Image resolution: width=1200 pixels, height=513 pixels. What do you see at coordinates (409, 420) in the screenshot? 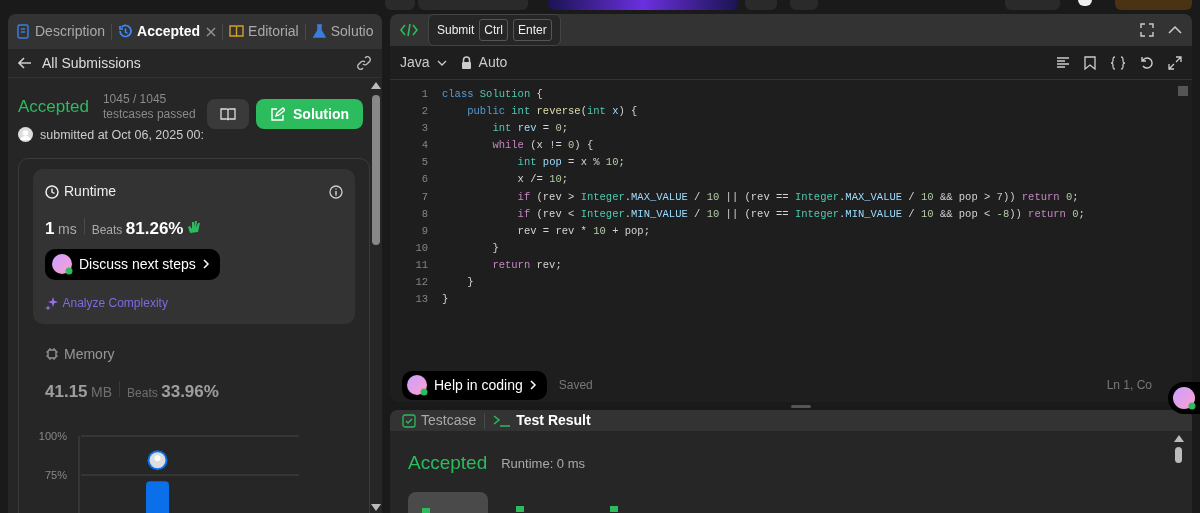
I see `checkbox-icon` at bounding box center [409, 420].